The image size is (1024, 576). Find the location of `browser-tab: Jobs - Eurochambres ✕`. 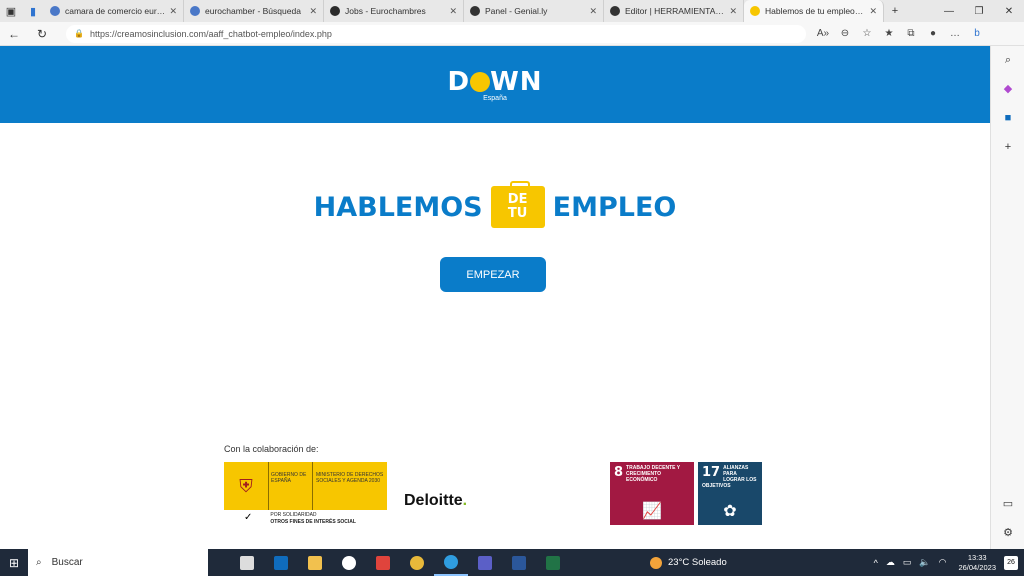

browser-tab: Jobs - Eurochambres ✕ is located at coordinates (394, 11).